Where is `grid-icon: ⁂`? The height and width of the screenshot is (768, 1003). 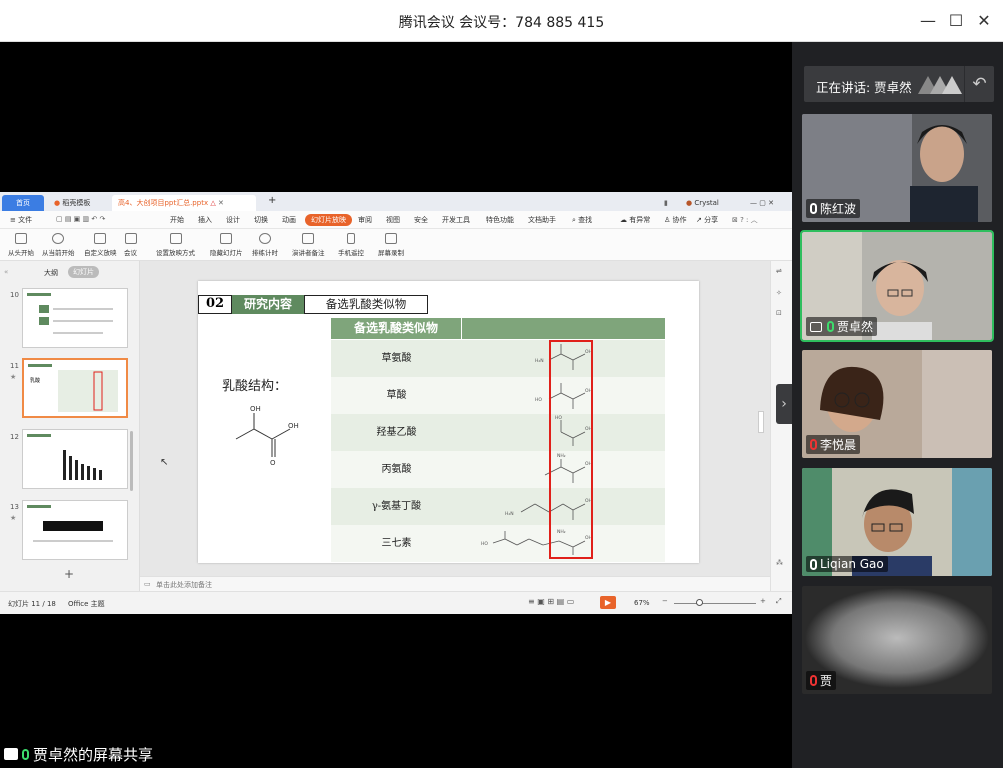 grid-icon: ⁂ is located at coordinates (779, 563).